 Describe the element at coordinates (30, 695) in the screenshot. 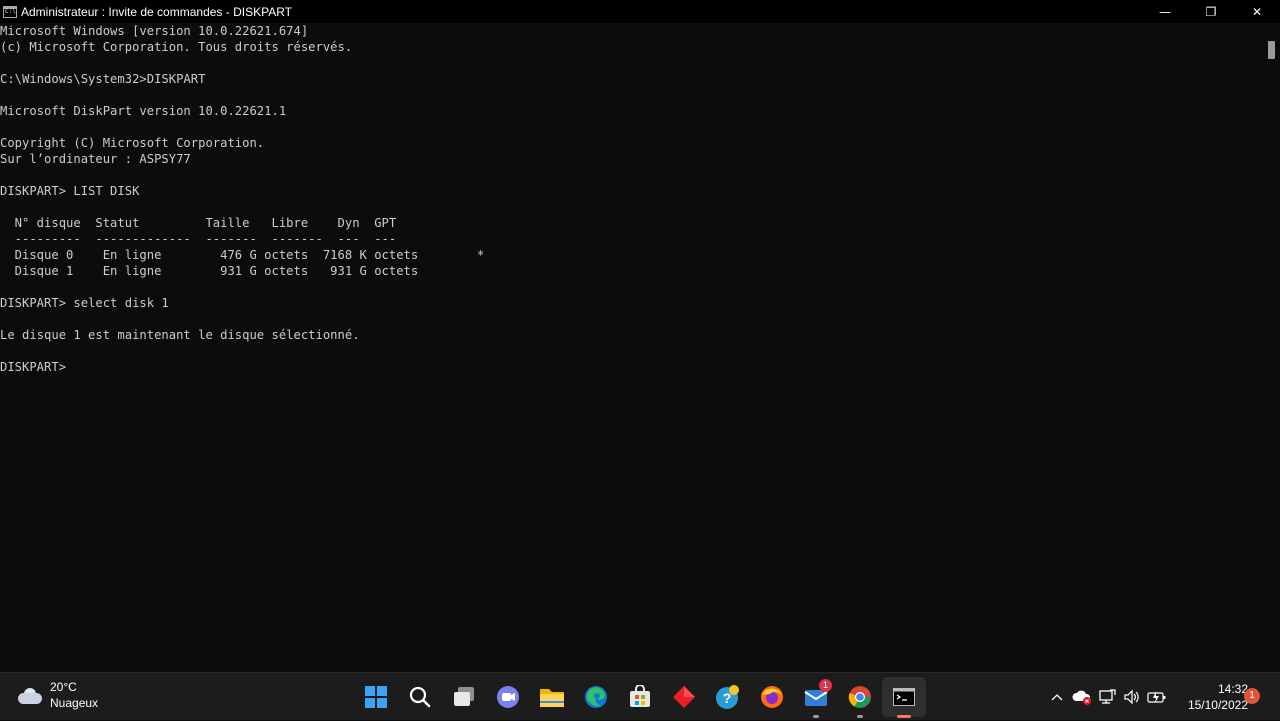

I see `cloud-icon` at that location.